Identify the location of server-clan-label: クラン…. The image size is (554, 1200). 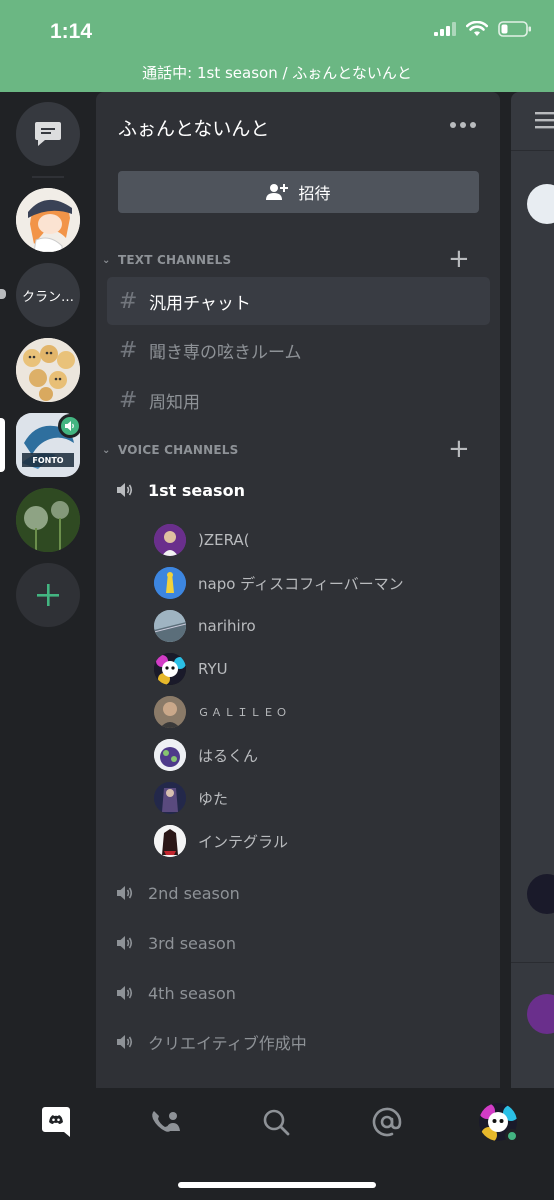
(47, 297).